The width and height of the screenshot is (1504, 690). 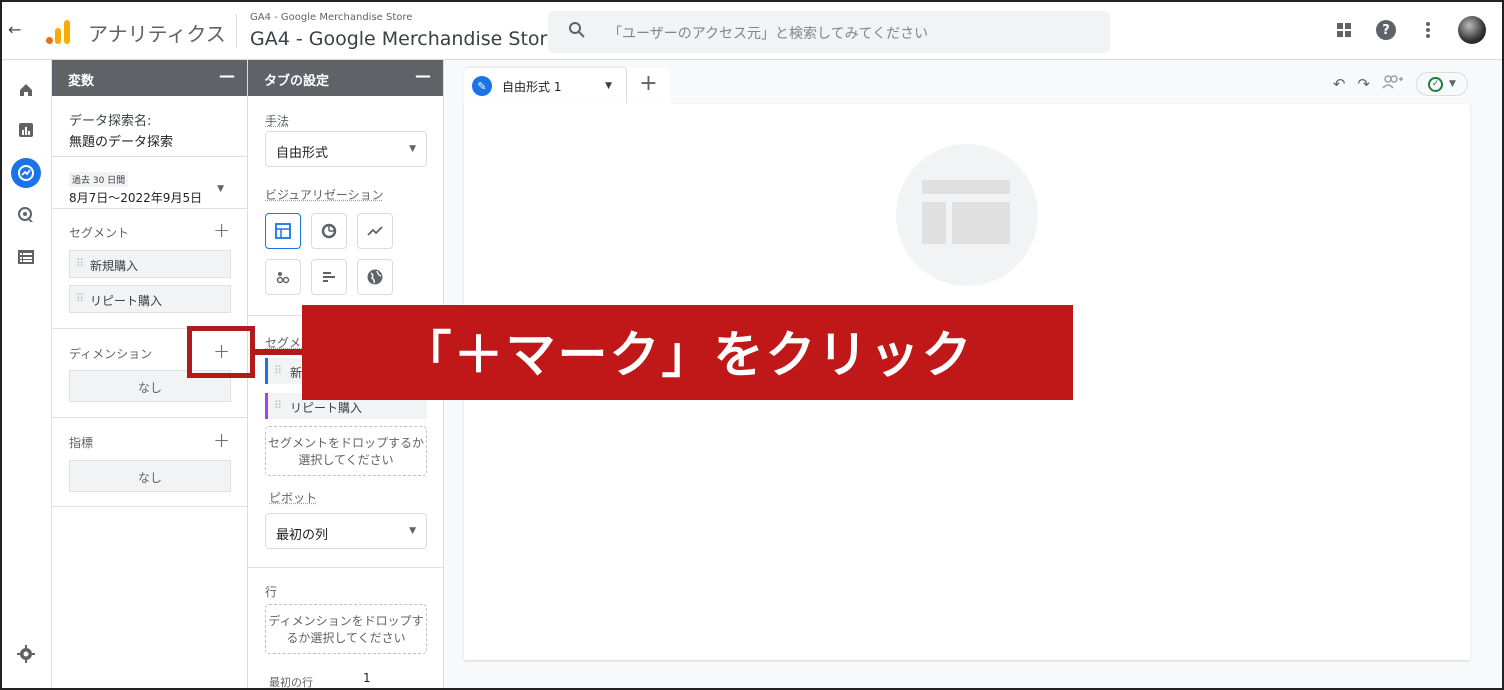 I want to click on tab-freeform-1: ✎ 自由形式 1 ▼, so click(x=545, y=86).